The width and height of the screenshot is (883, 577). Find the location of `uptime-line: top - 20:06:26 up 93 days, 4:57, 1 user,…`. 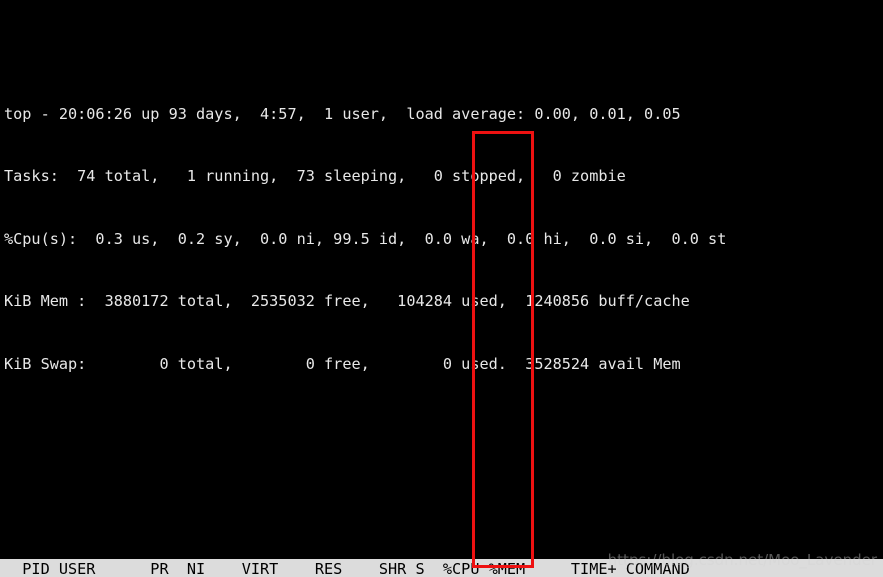

uptime-line: top - 20:06:26 up 93 days, 4:57, 1 user,… is located at coordinates (342, 113).